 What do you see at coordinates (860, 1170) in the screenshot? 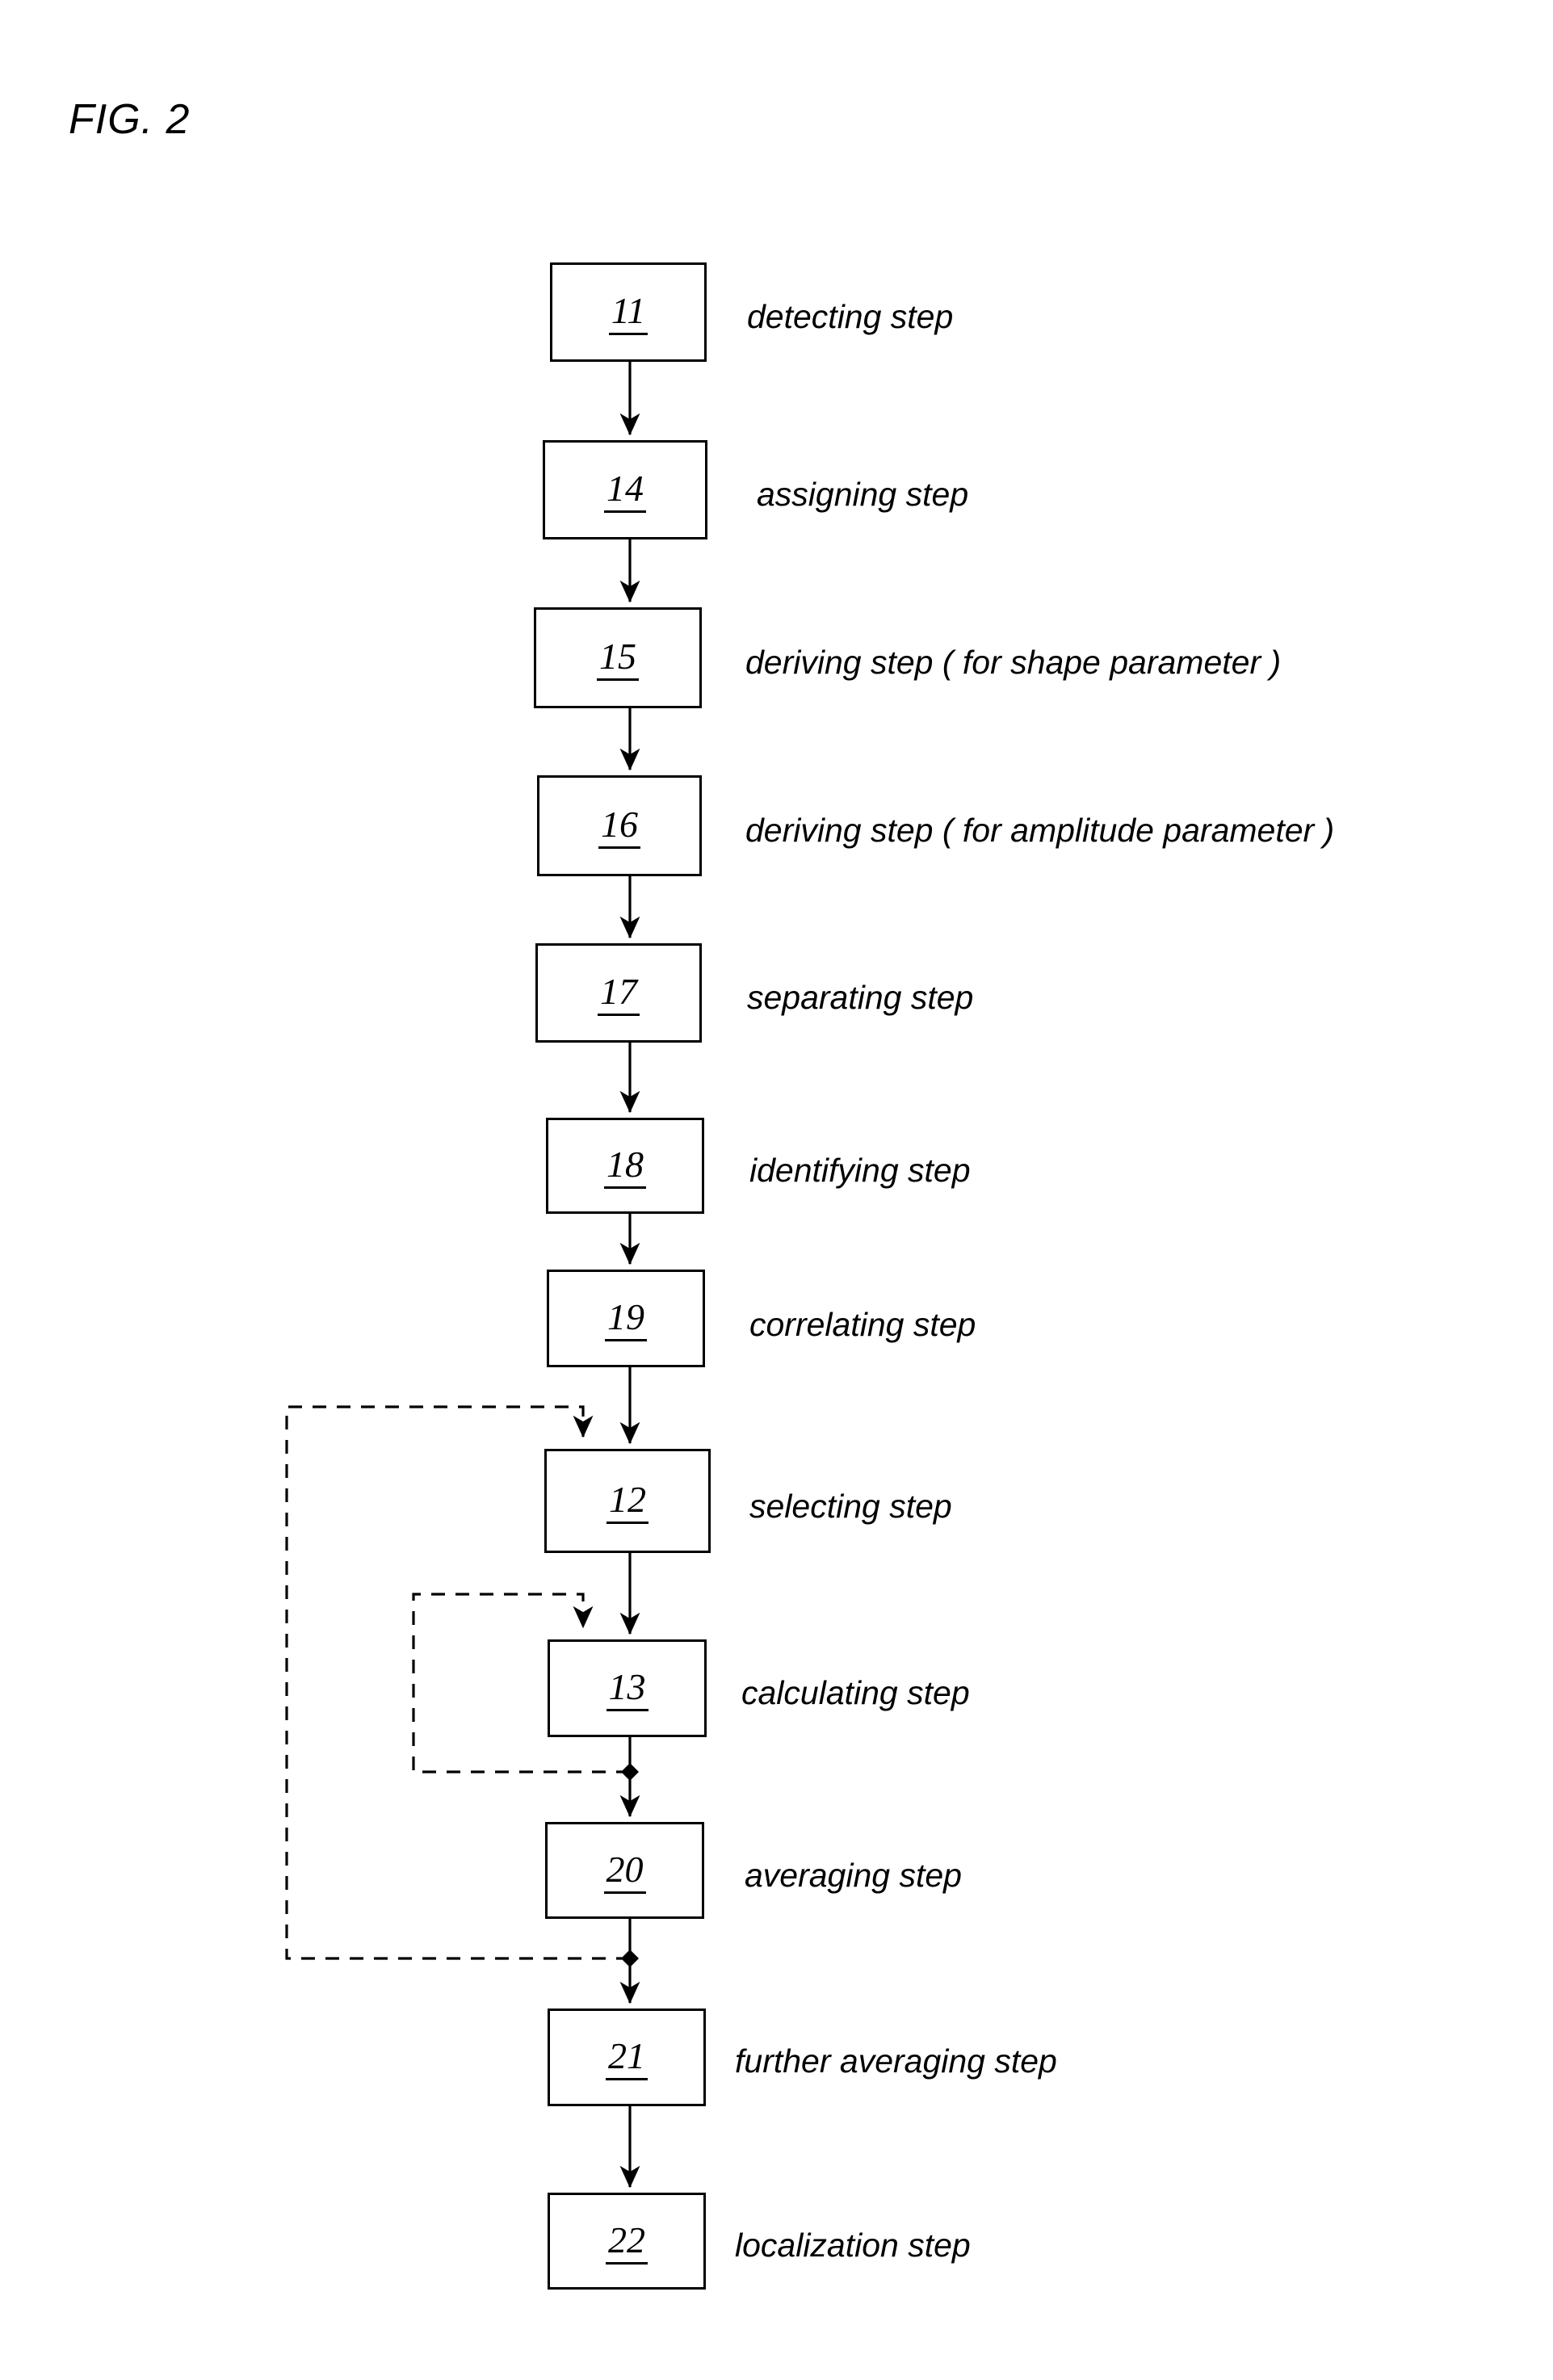
I see `step-label-18: identifying step` at bounding box center [860, 1170].